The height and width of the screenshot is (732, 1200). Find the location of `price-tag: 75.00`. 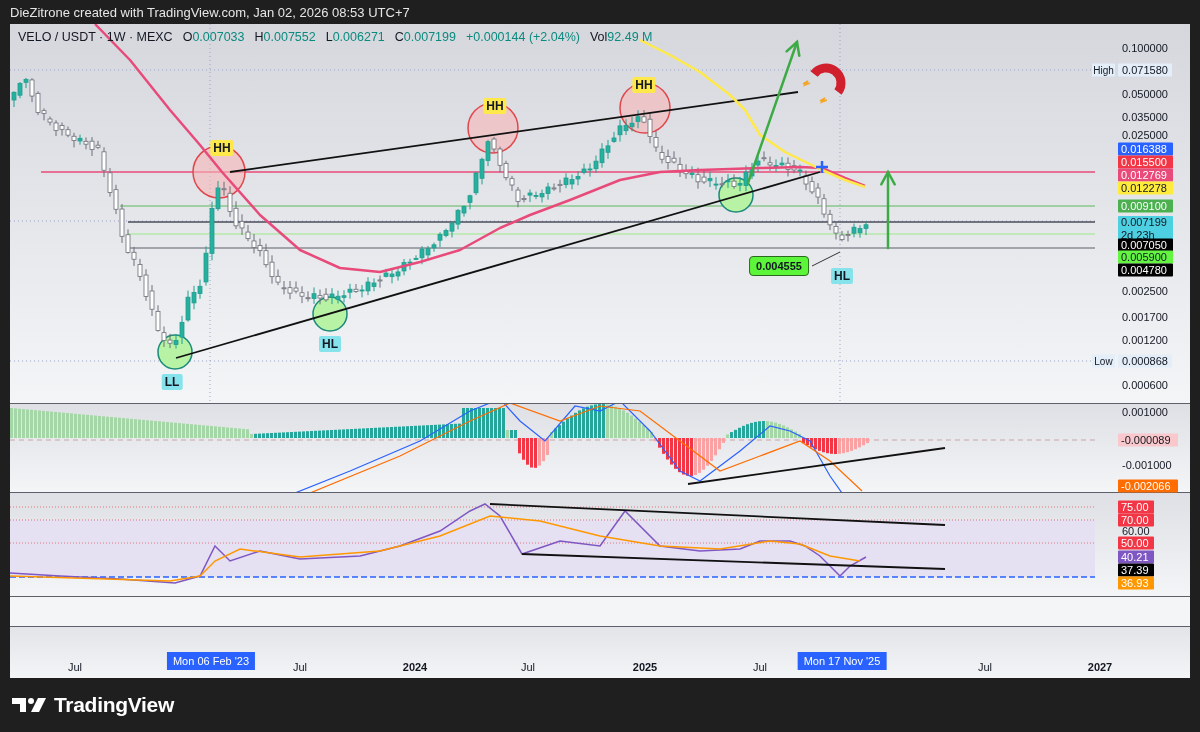

price-tag: 75.00 is located at coordinates (1136, 507).